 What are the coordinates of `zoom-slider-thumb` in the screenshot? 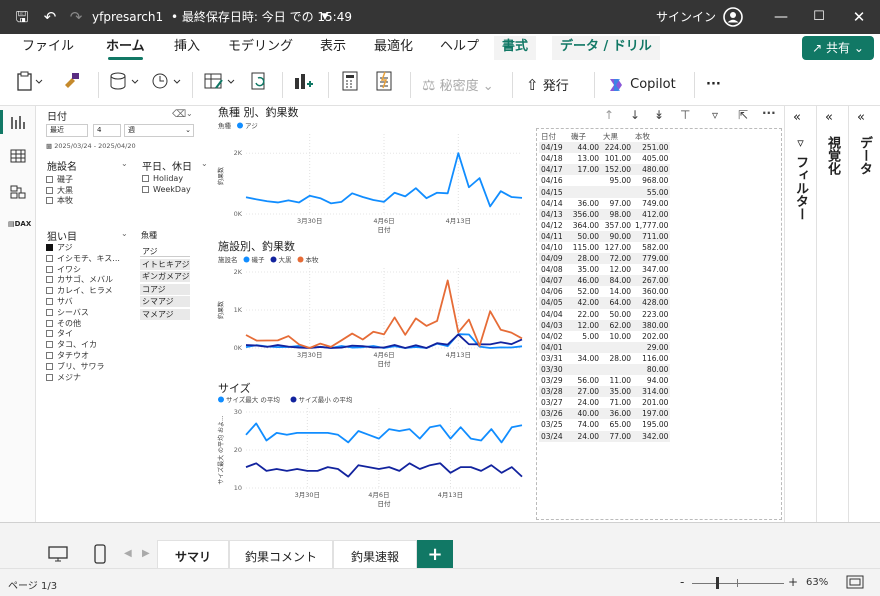 It's located at (717, 583).